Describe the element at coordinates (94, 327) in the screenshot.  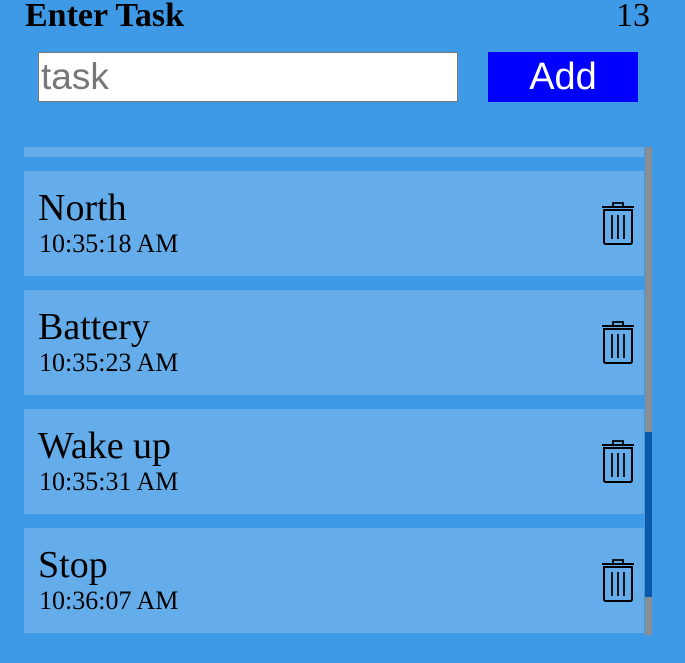
I see `task-name: Battery` at that location.